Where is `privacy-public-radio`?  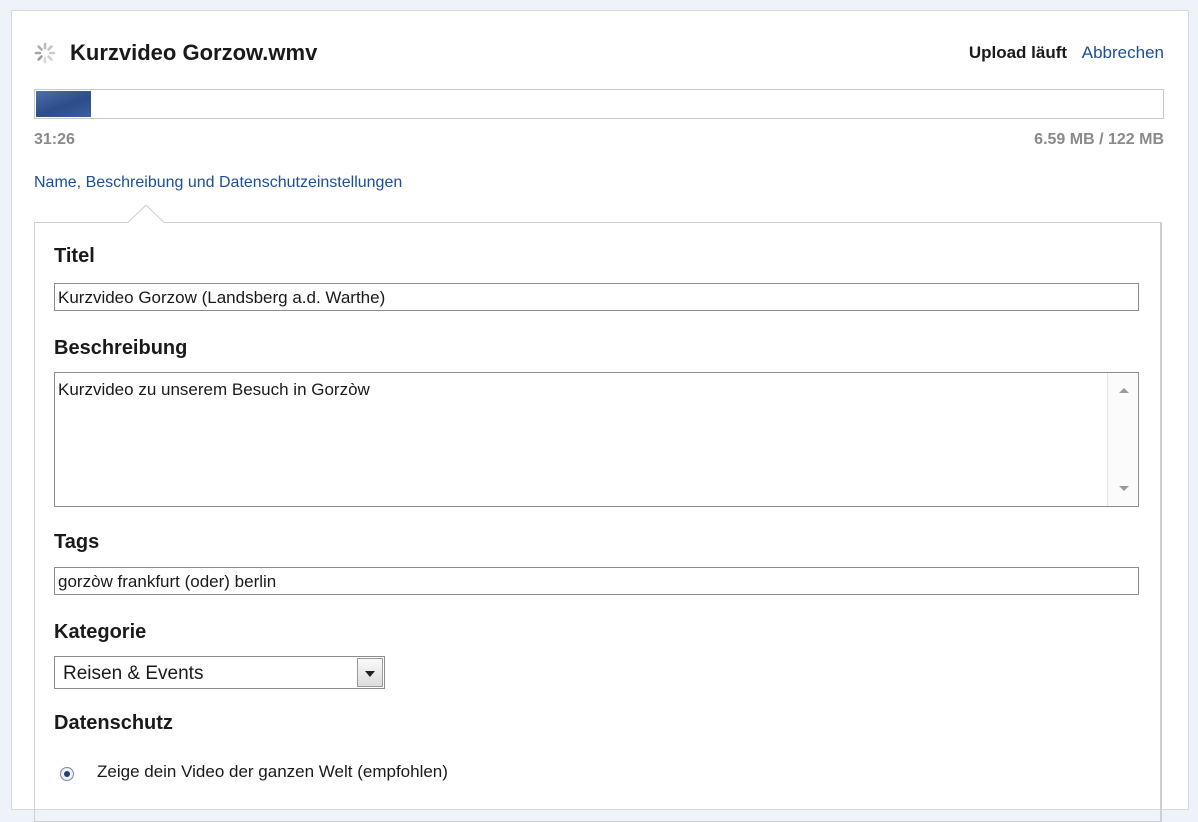 privacy-public-radio is located at coordinates (67, 774).